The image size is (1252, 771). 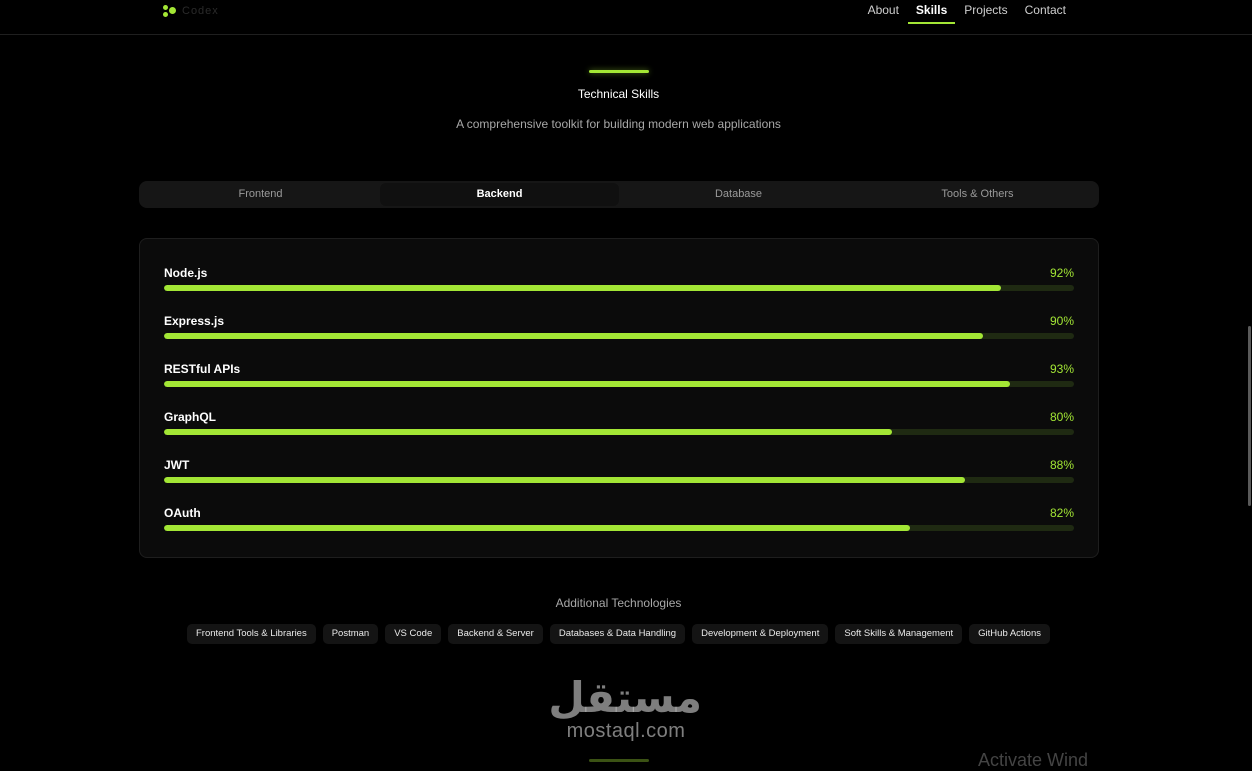 I want to click on skill-name: RESTful APIs, so click(x=202, y=369).